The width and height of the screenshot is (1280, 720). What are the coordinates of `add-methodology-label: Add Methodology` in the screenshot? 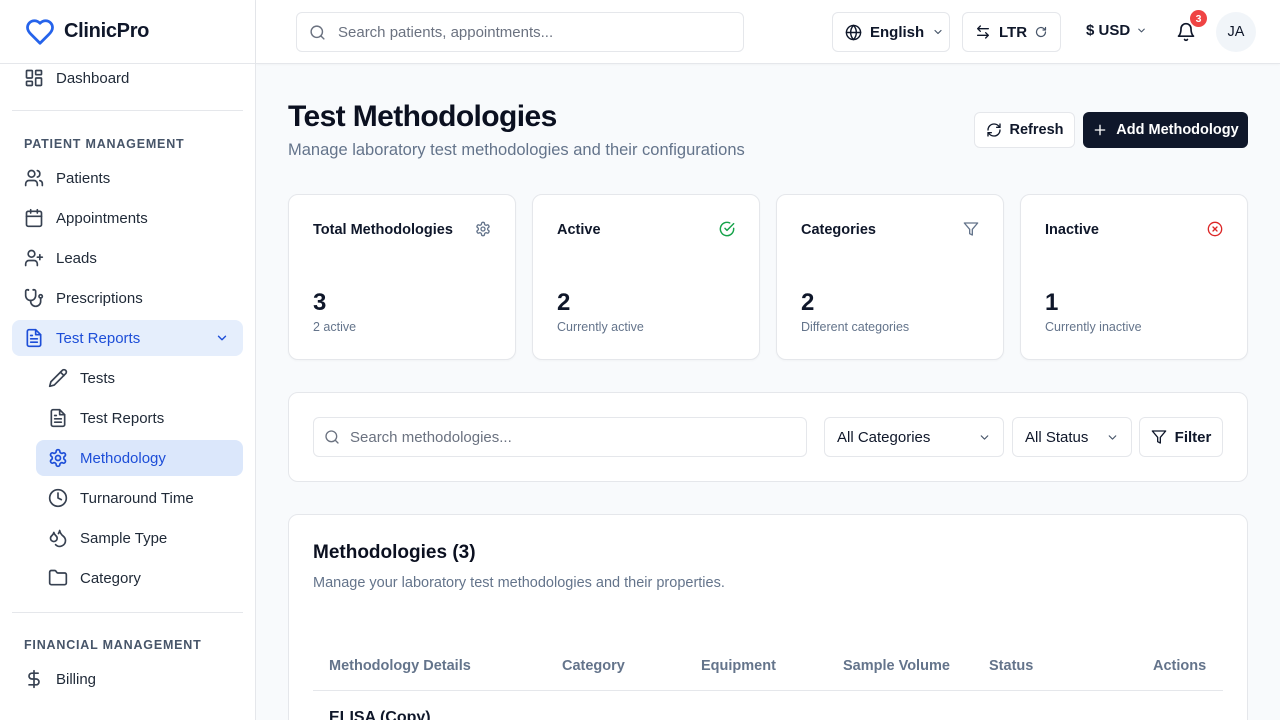 It's located at (1177, 130).